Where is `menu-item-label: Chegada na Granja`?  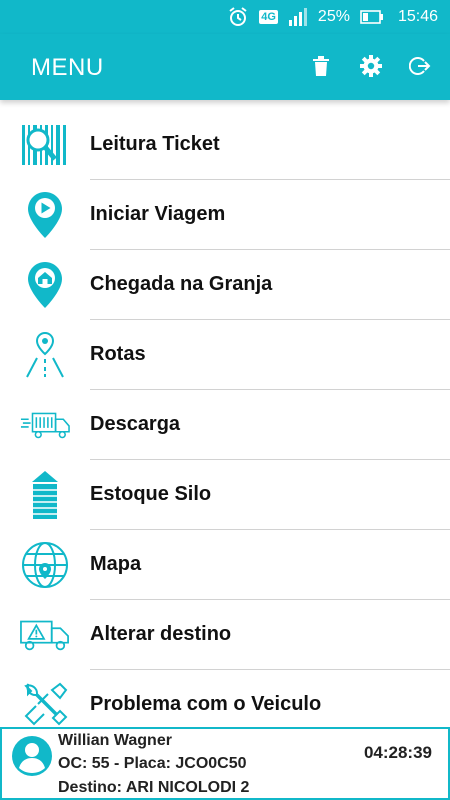 menu-item-label: Chegada na Granja is located at coordinates (181, 284).